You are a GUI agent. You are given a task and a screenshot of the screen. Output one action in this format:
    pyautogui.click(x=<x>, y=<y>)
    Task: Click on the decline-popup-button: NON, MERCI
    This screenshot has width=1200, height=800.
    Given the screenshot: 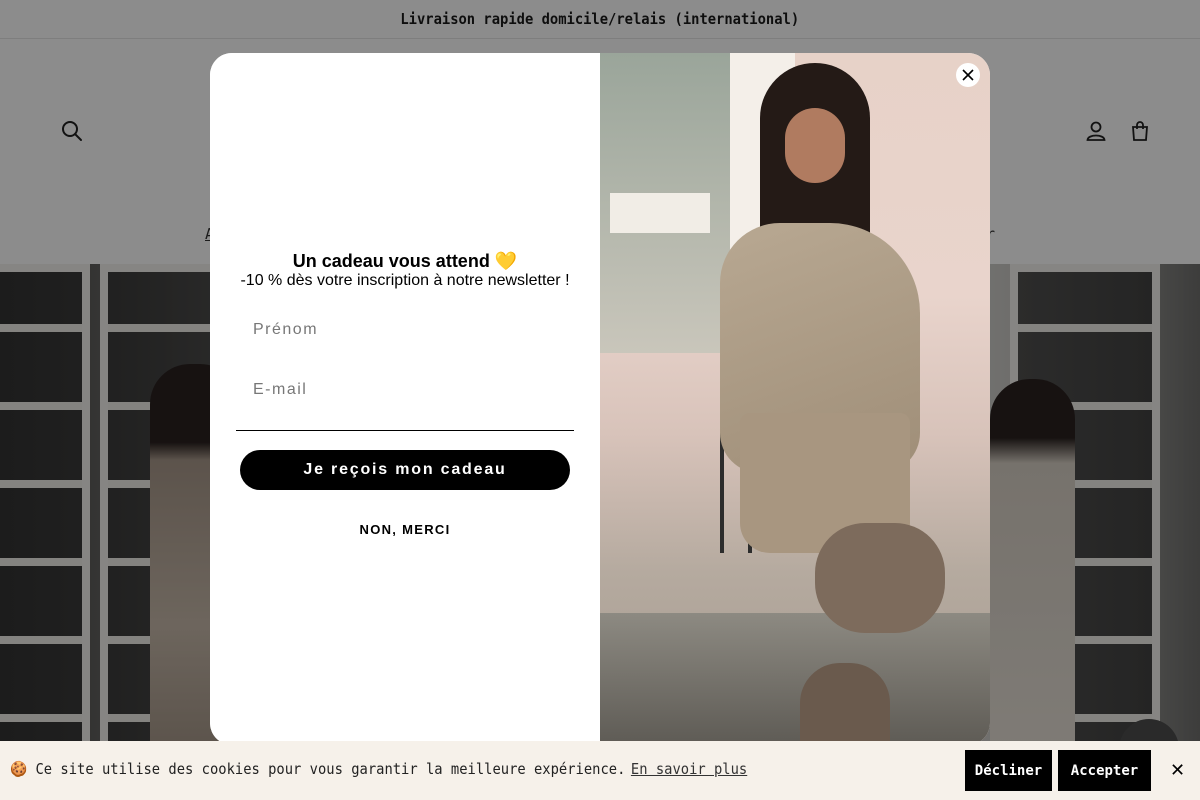 What is the action you would take?
    pyautogui.click(x=405, y=529)
    